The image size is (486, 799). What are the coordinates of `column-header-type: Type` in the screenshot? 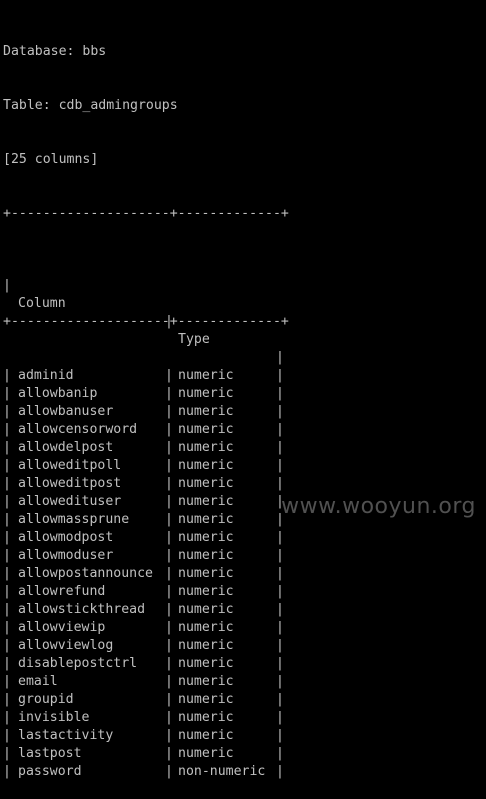 It's located at (194, 339).